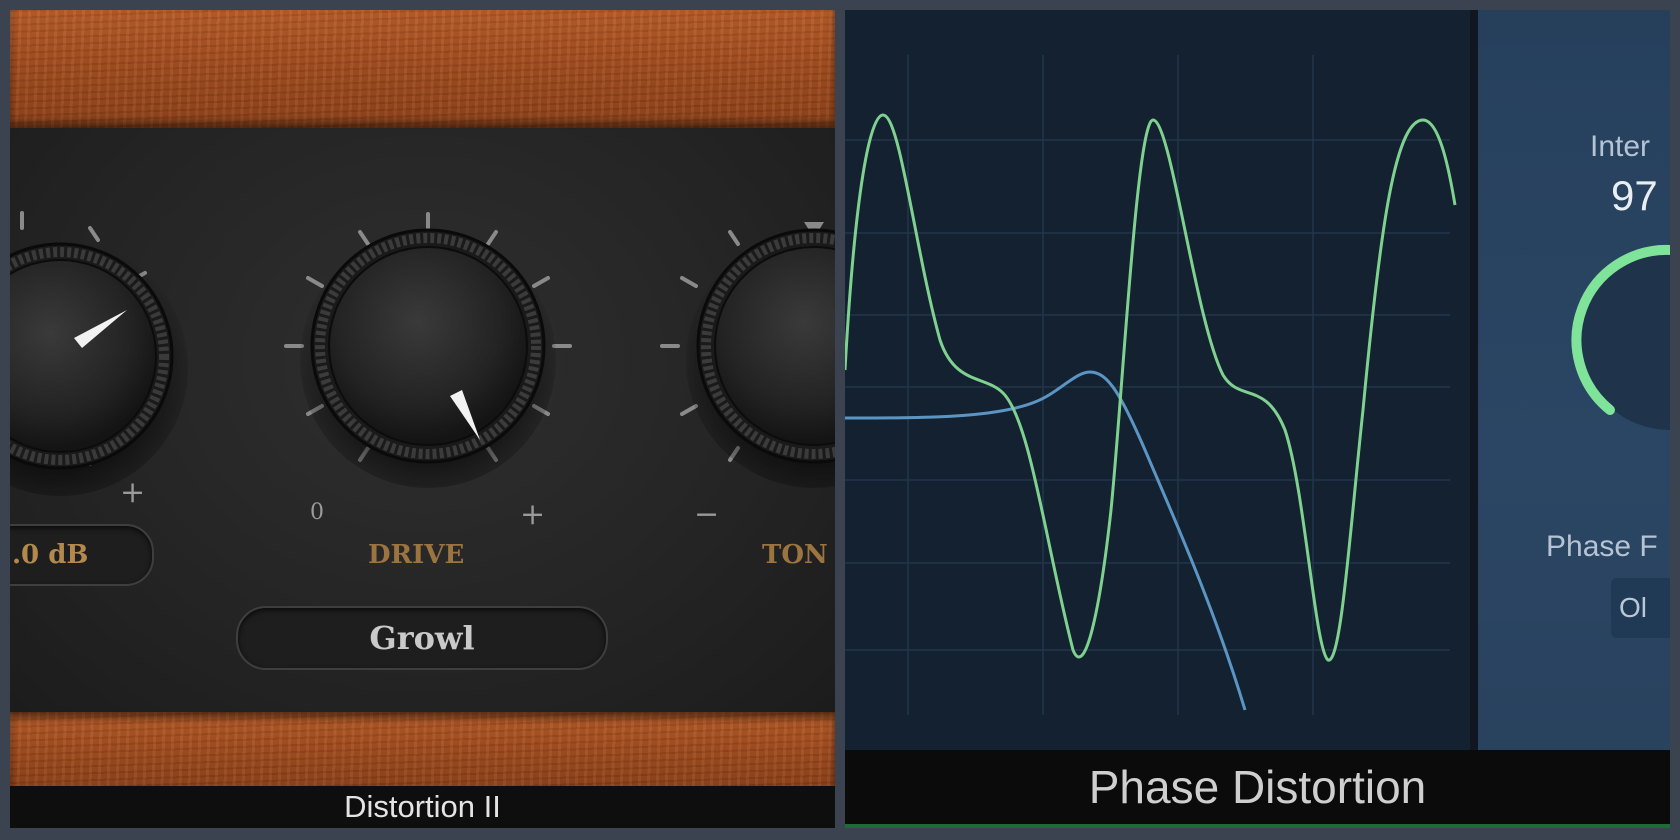 This screenshot has width=1680, height=840. I want to click on intensity-knob, so click(1574, 380).